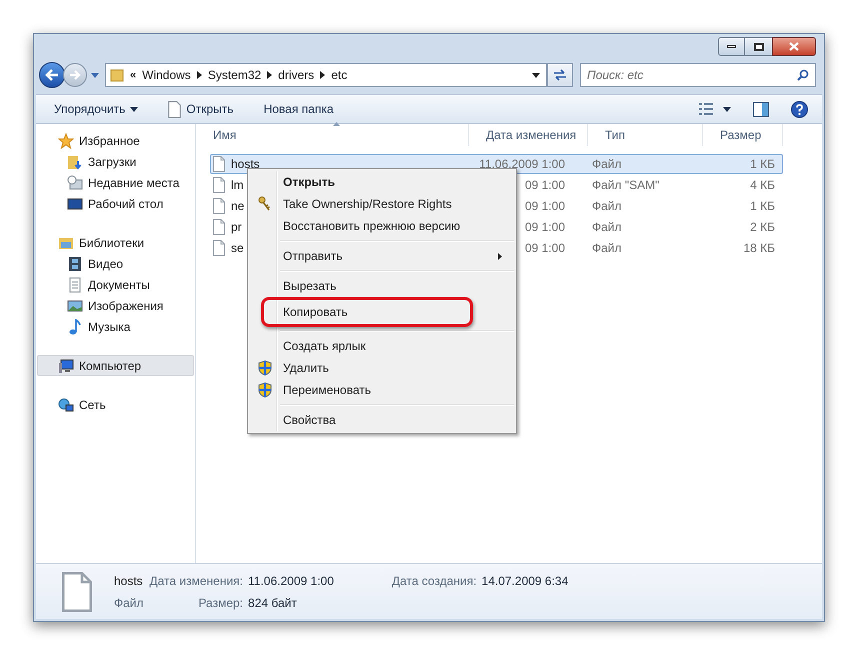 The height and width of the screenshot is (655, 857). What do you see at coordinates (522, 164) in the screenshot?
I see `date-cell: 11.06.2009 1:00` at bounding box center [522, 164].